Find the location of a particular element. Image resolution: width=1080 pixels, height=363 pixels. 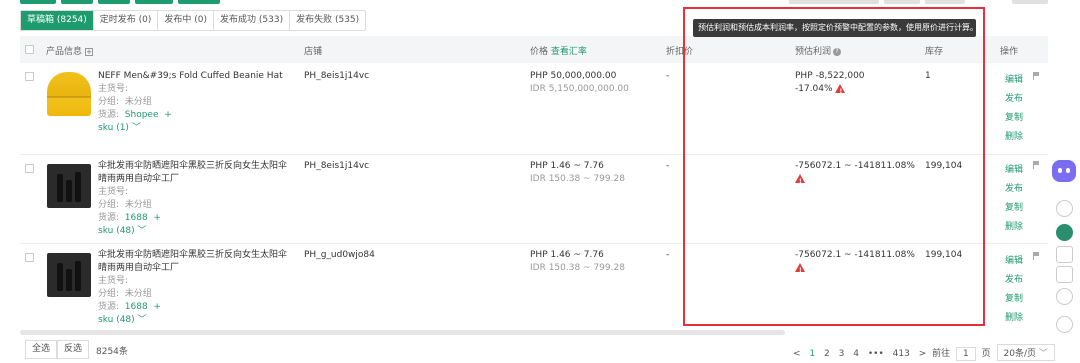

assistant-robot-icon is located at coordinates (1064, 171).